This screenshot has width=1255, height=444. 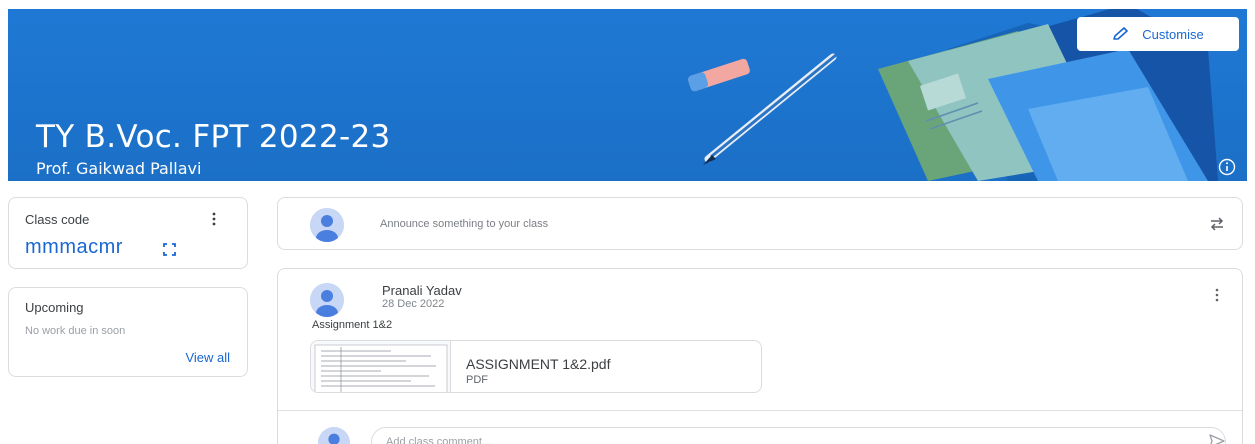 What do you see at coordinates (422, 290) in the screenshot?
I see `post-author: Pranali Yadav` at bounding box center [422, 290].